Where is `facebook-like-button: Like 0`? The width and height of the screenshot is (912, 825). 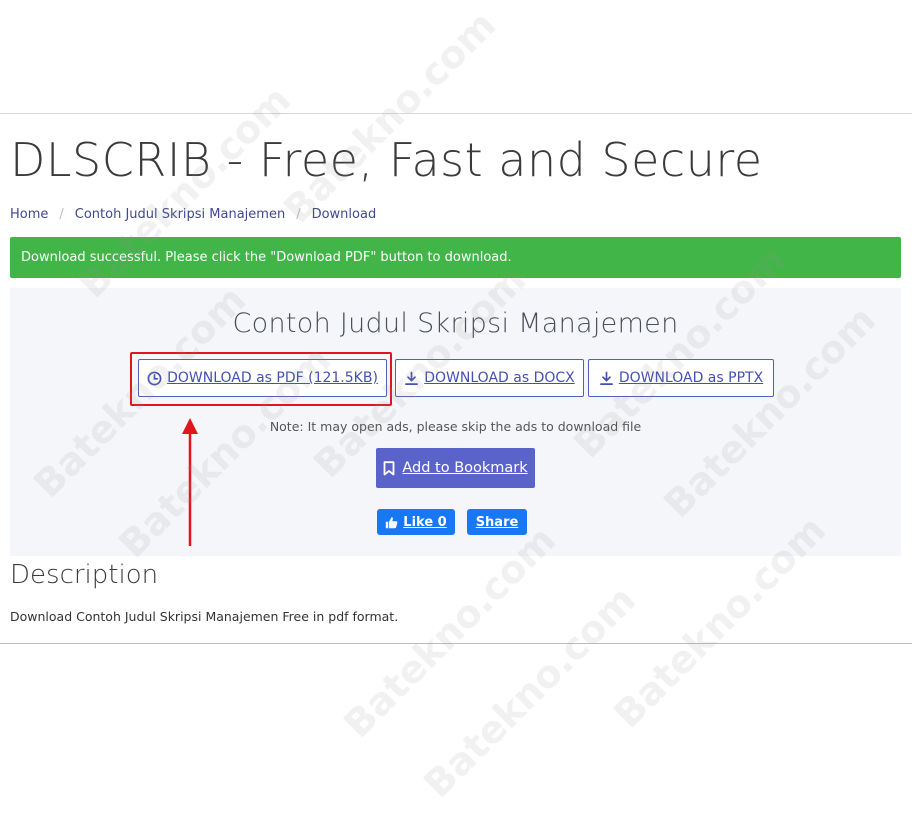 facebook-like-button: Like 0 is located at coordinates (416, 522).